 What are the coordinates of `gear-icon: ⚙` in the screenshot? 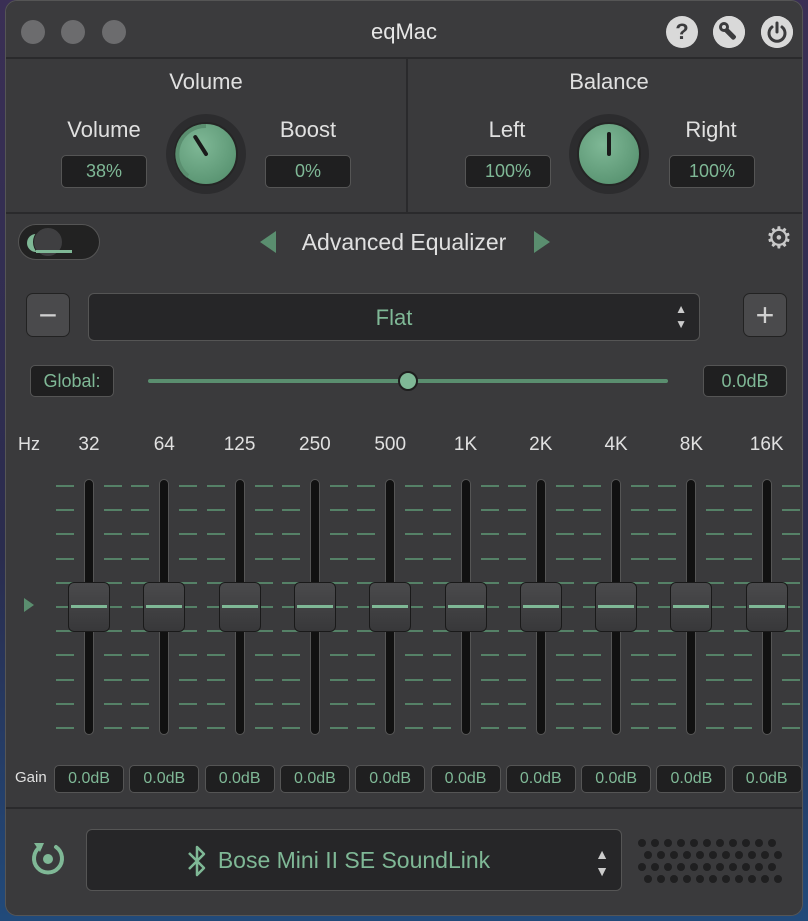 It's located at (779, 238).